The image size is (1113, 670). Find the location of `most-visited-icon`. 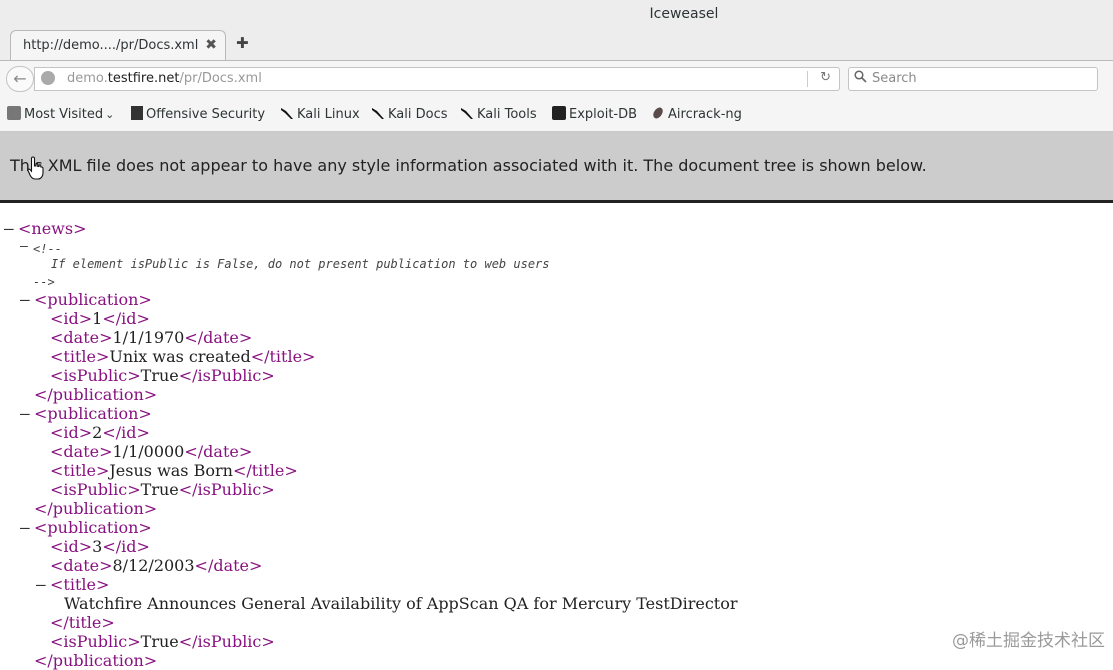

most-visited-icon is located at coordinates (14, 113).